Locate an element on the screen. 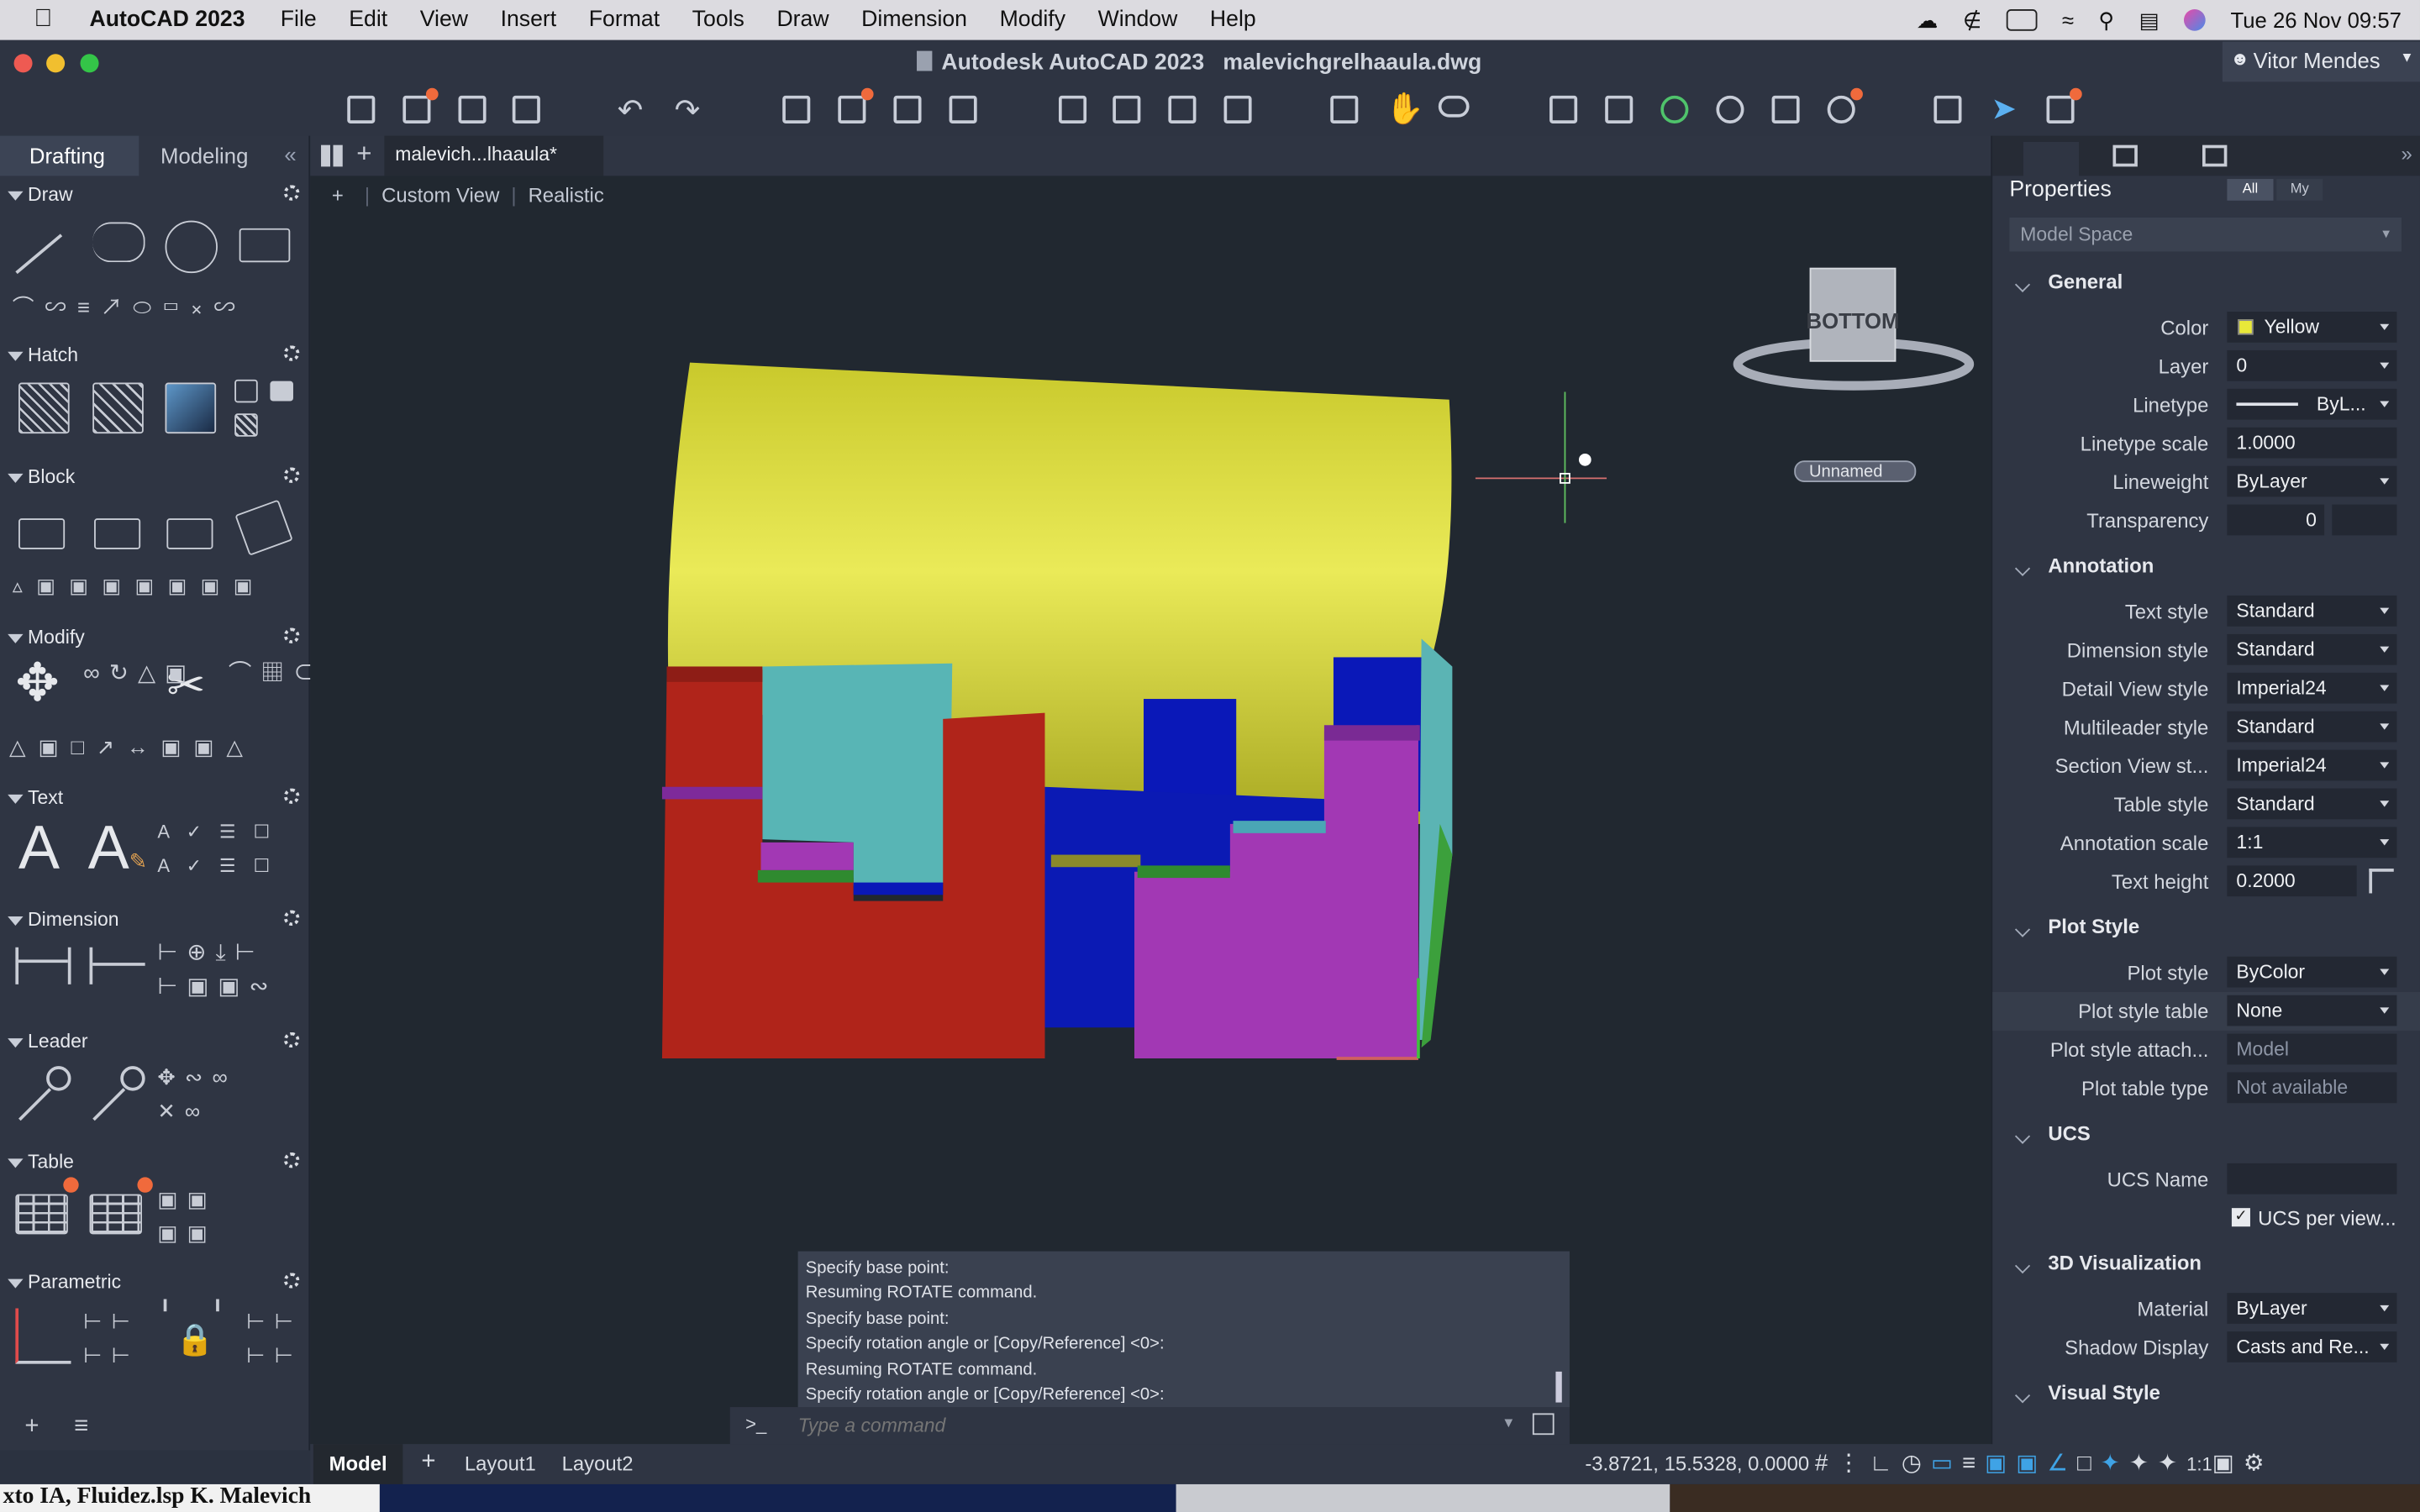 The height and width of the screenshot is (1512, 2420). lineweight-dropdown: ByLayer is located at coordinates (2312, 481).